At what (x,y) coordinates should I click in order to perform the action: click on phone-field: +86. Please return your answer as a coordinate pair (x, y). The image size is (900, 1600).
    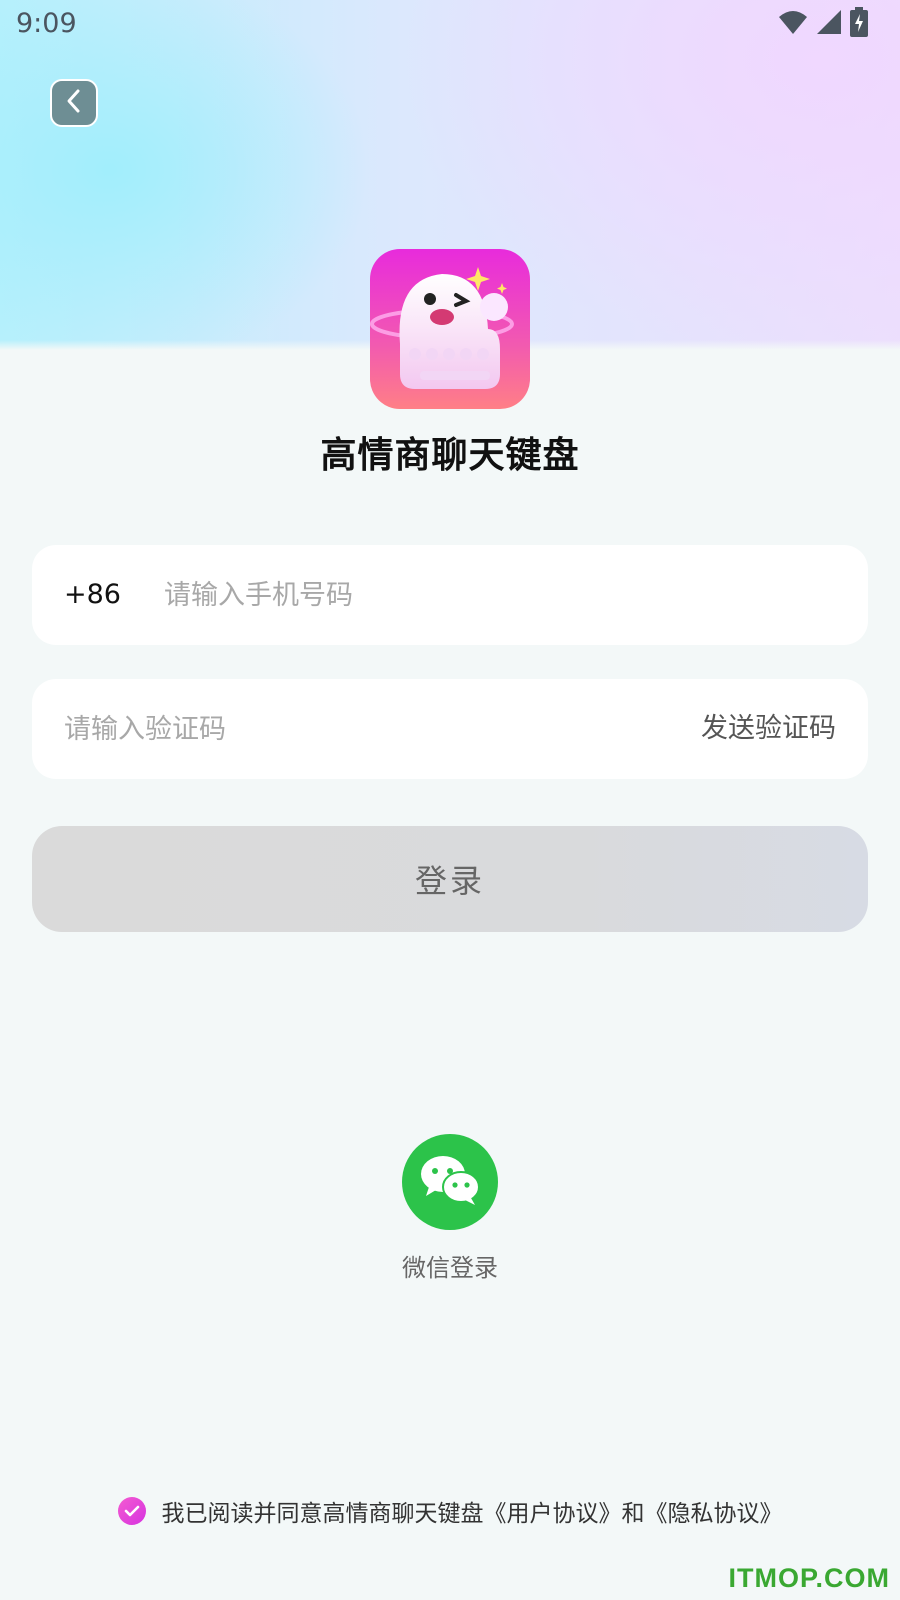
    Looking at the image, I should click on (450, 595).